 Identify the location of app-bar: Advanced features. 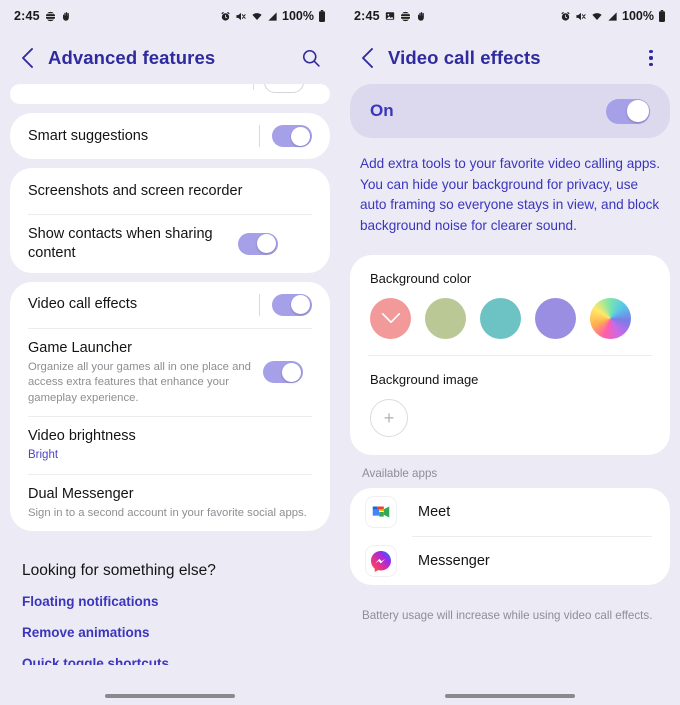
(170, 58).